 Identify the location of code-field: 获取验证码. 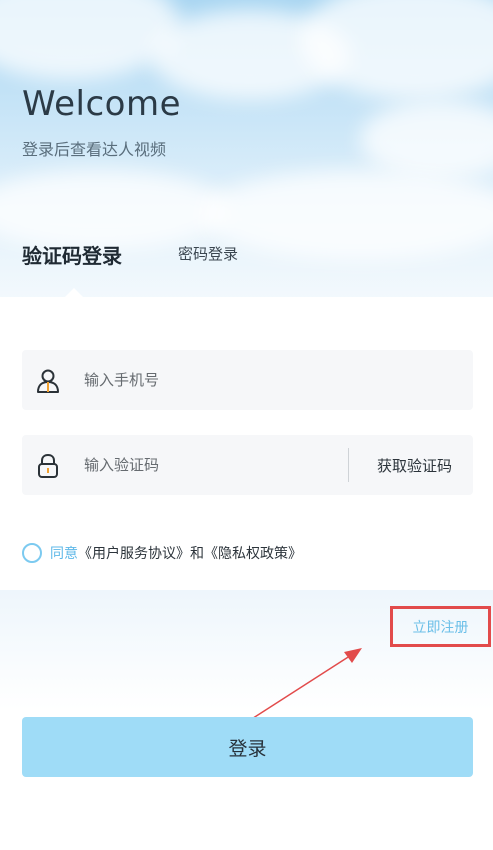
(247, 465).